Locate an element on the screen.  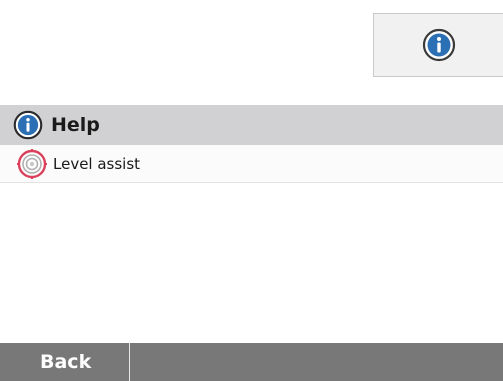
menu-item-level-assist: Level assist is located at coordinates (251, 164).